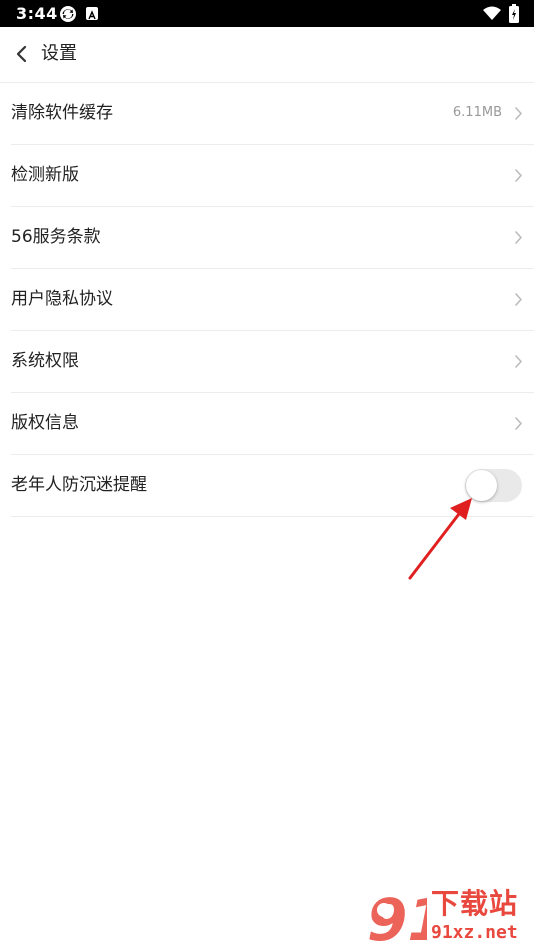  Describe the element at coordinates (440, 539) in the screenshot. I see `annotation-arrow-icon` at that location.